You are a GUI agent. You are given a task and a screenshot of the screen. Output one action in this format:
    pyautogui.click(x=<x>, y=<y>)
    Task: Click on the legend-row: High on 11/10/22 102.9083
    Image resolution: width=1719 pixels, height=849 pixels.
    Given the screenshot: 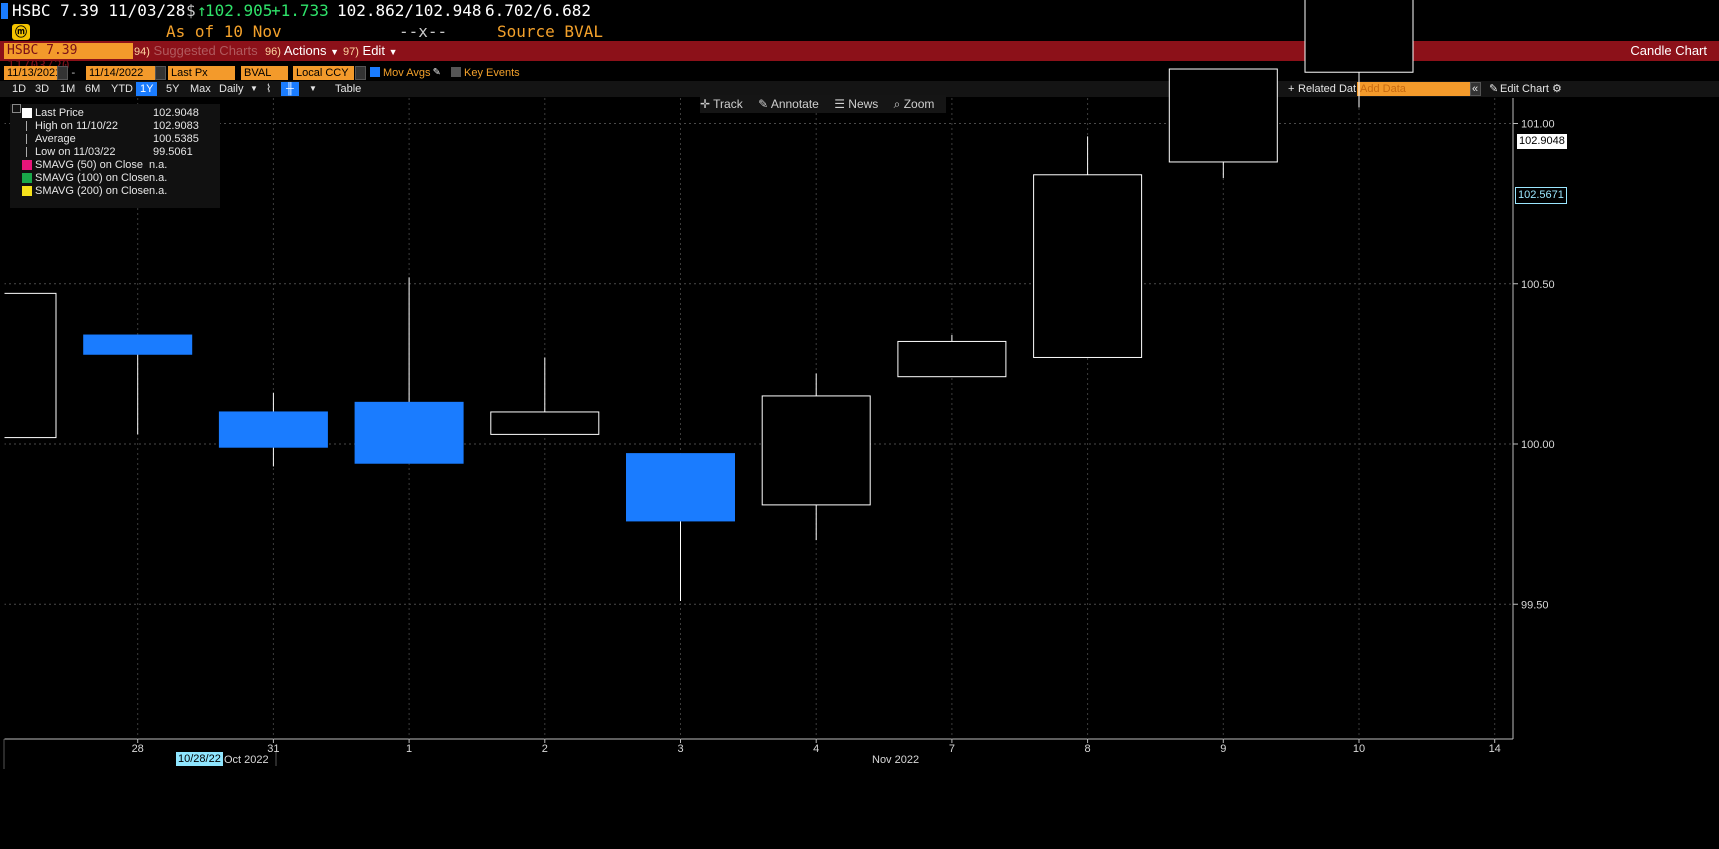 What is the action you would take?
    pyautogui.click(x=115, y=126)
    